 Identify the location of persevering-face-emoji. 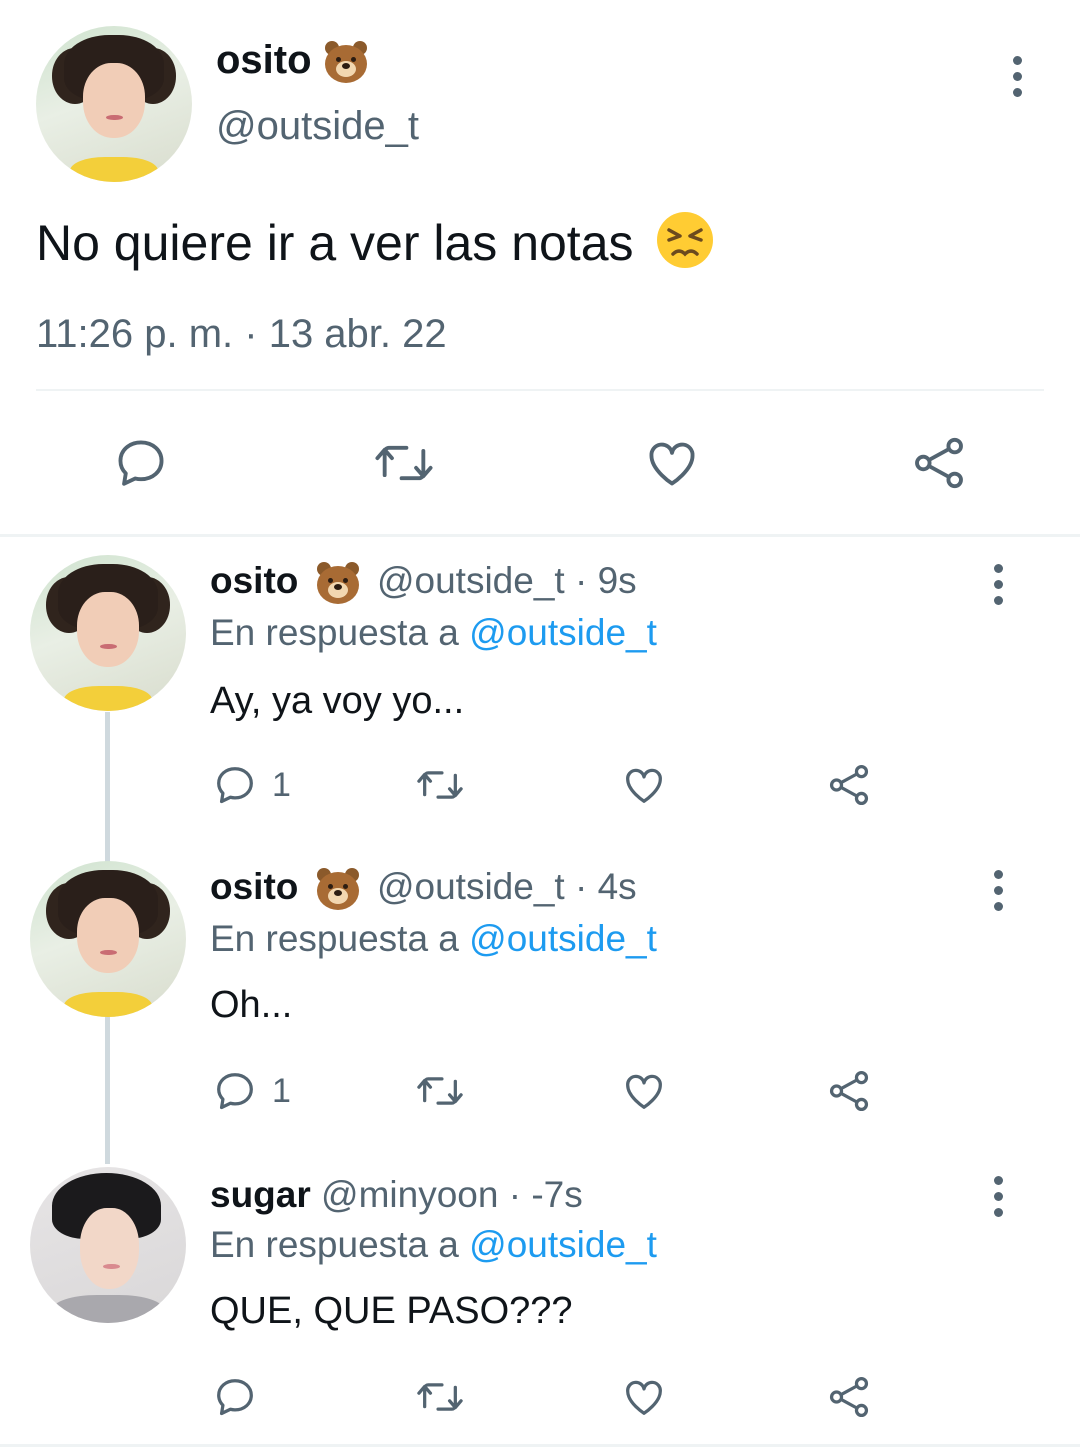
(685, 240).